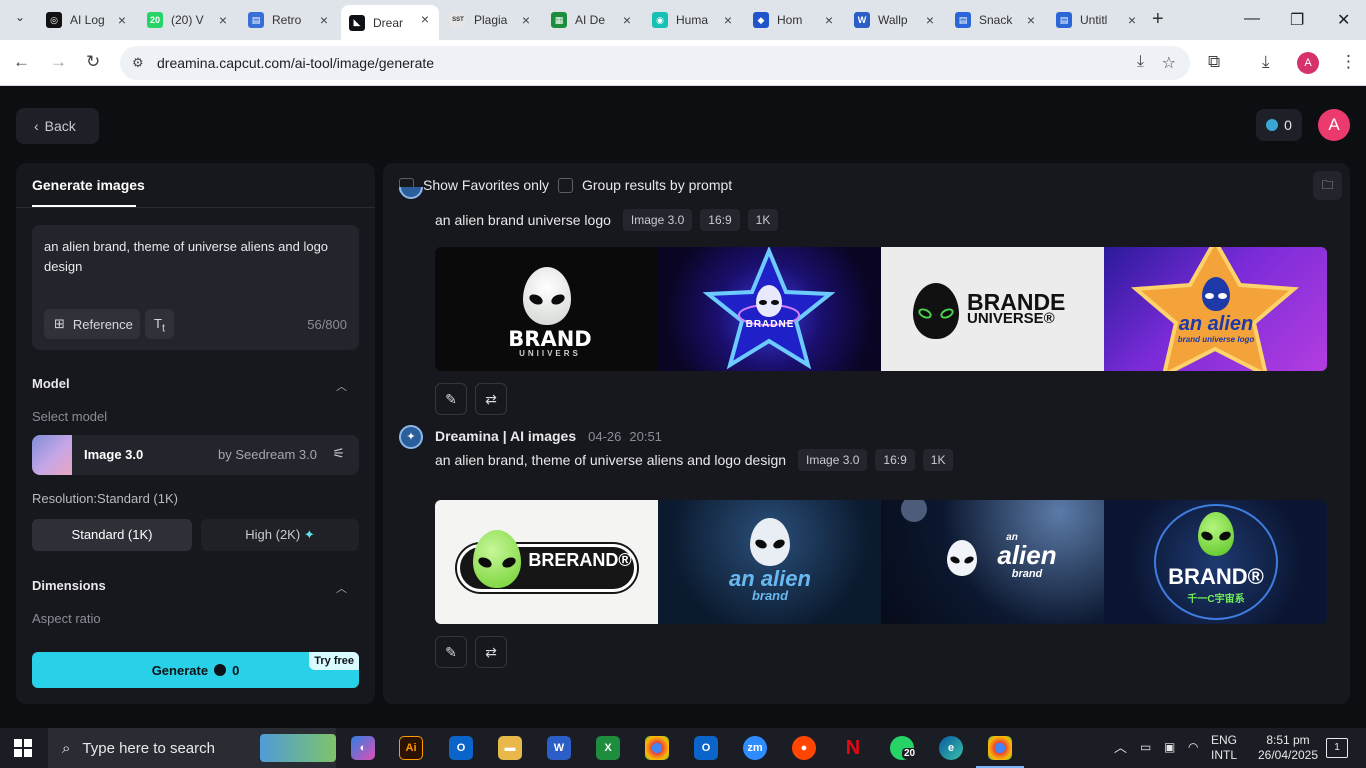 This screenshot has height=768, width=1366. What do you see at coordinates (657, 748) in the screenshot?
I see `chrome-icon` at bounding box center [657, 748].